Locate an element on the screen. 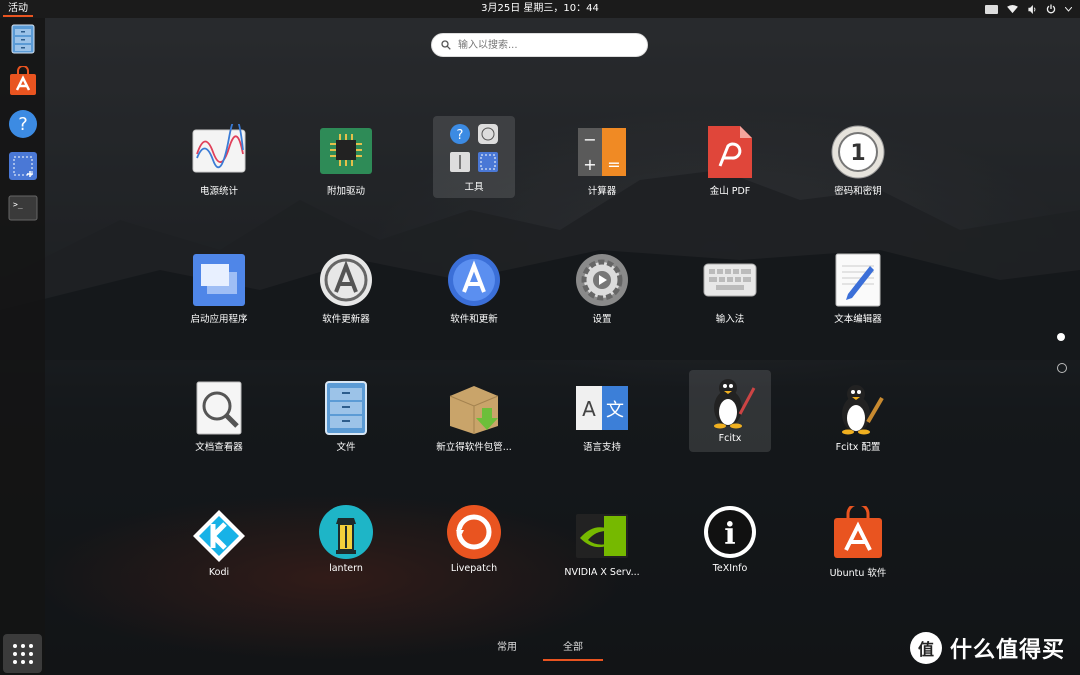 This screenshot has height=675, width=1080. app-calculator: − + = 计算器 is located at coordinates (602, 161).